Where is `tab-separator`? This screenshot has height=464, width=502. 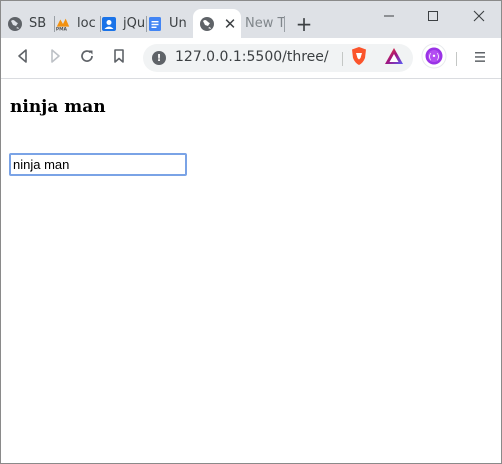
tab-separator is located at coordinates (284, 24).